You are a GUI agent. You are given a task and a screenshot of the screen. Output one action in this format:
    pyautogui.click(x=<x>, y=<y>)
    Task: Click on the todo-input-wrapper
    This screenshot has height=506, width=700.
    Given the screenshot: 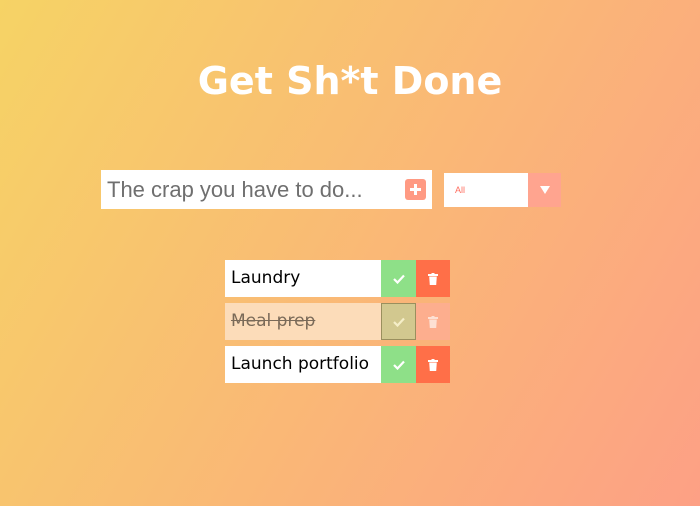 What is the action you would take?
    pyautogui.click(x=266, y=189)
    